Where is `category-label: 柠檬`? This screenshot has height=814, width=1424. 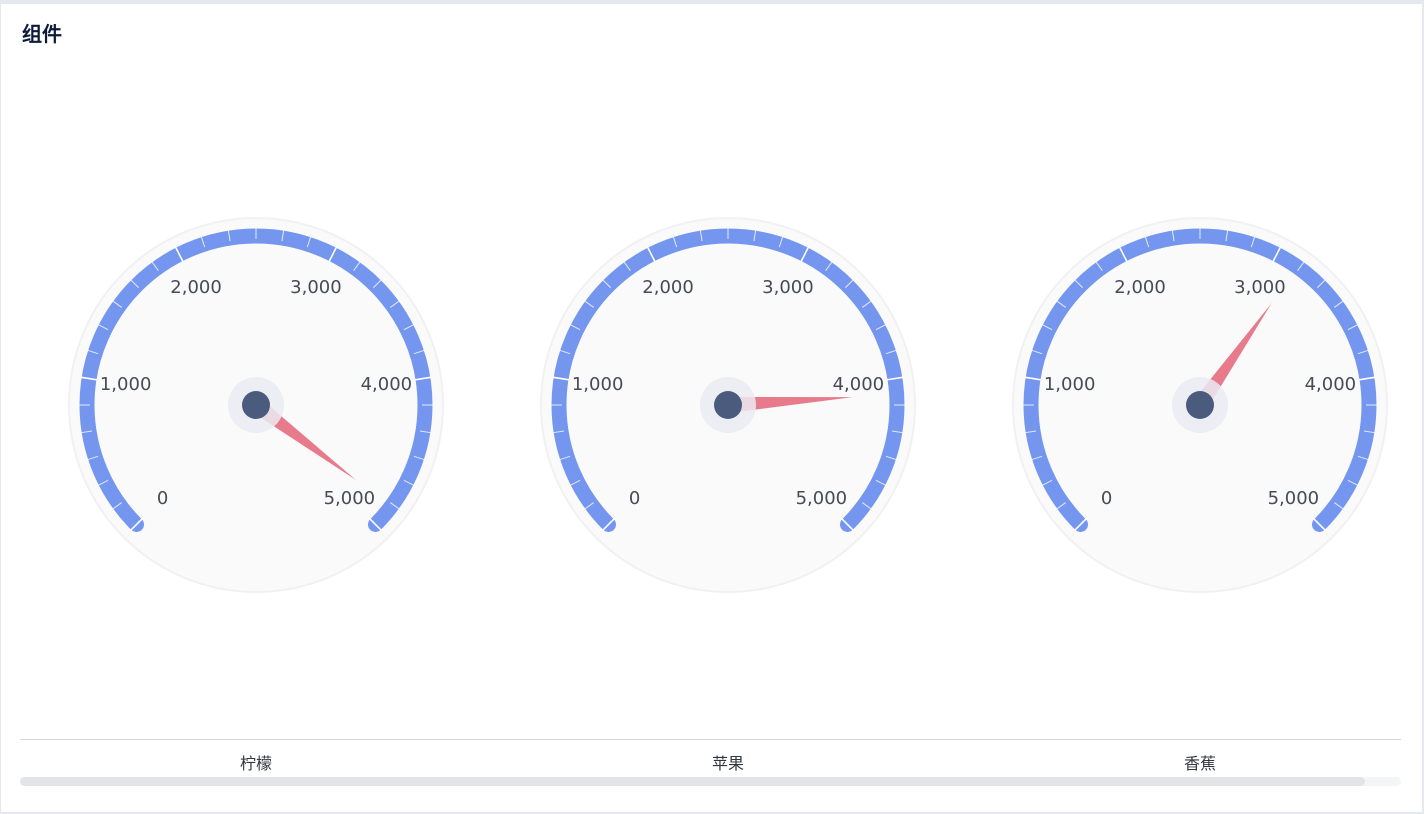
category-label: 柠檬 is located at coordinates (255, 763).